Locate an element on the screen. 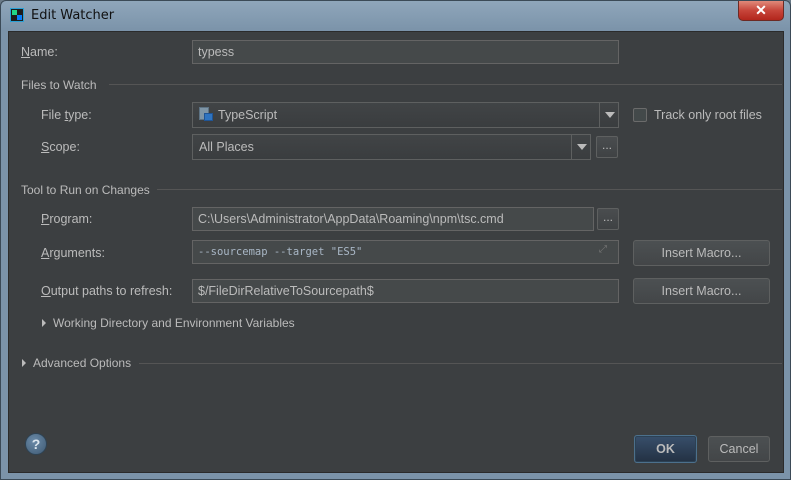 The width and height of the screenshot is (791, 480). output-paths-label: Output paths to refresh: is located at coordinates (107, 291).